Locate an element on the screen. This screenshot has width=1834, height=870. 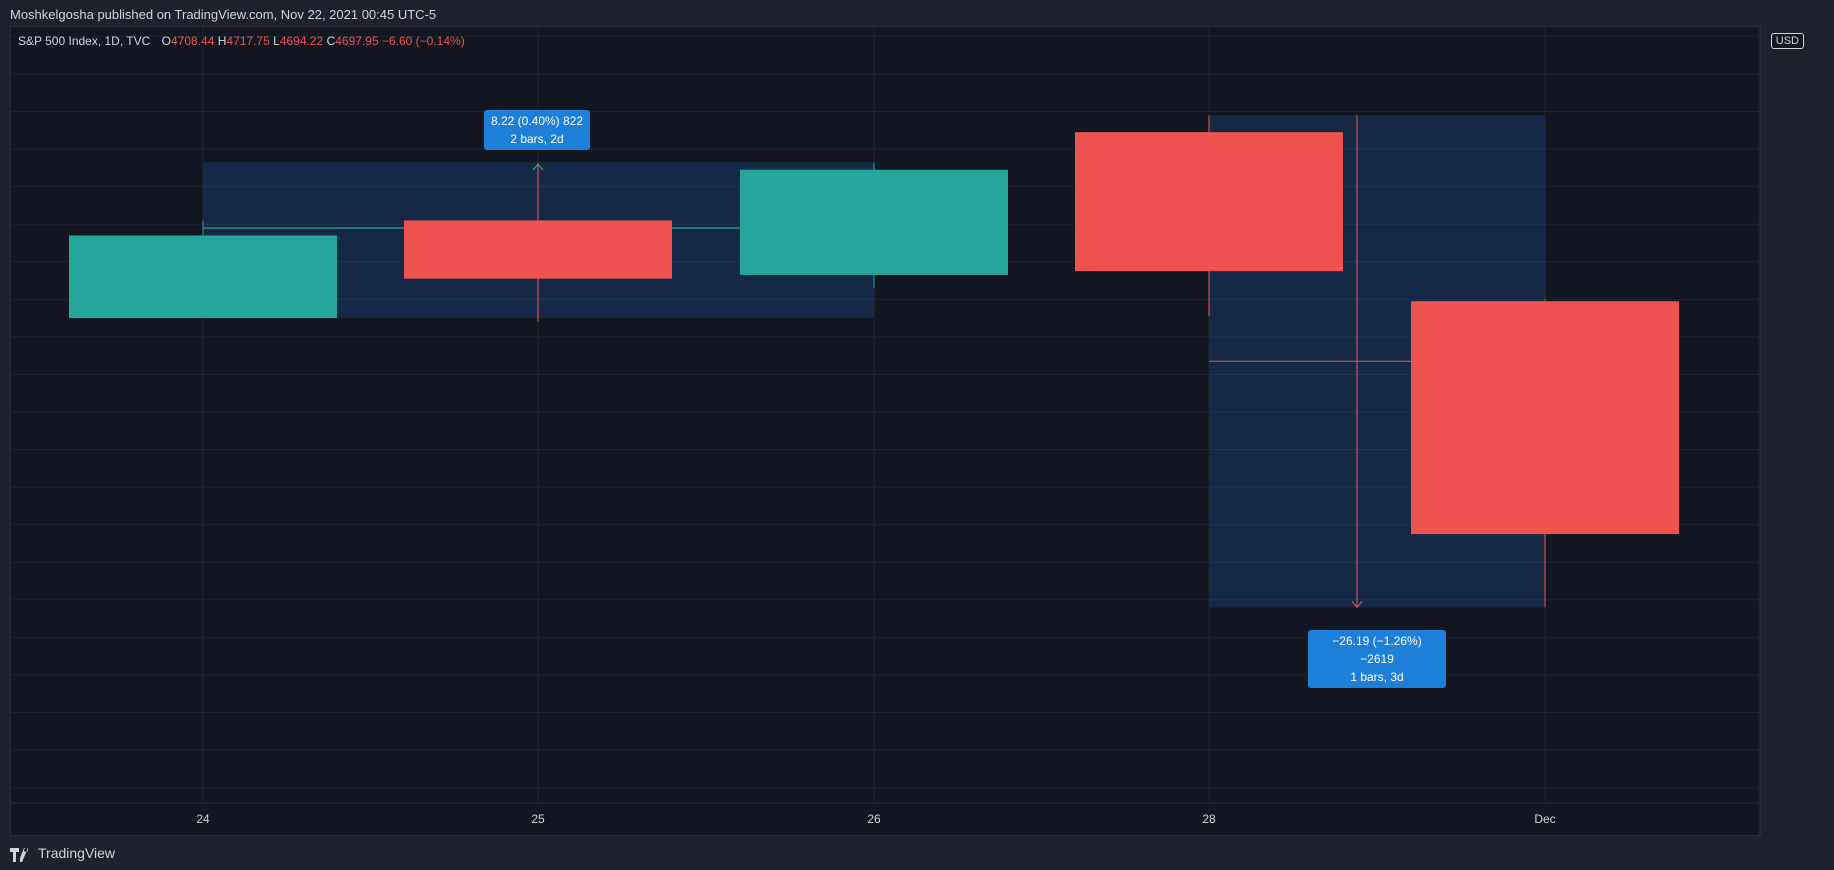
currency-badge: USD is located at coordinates (1787, 41).